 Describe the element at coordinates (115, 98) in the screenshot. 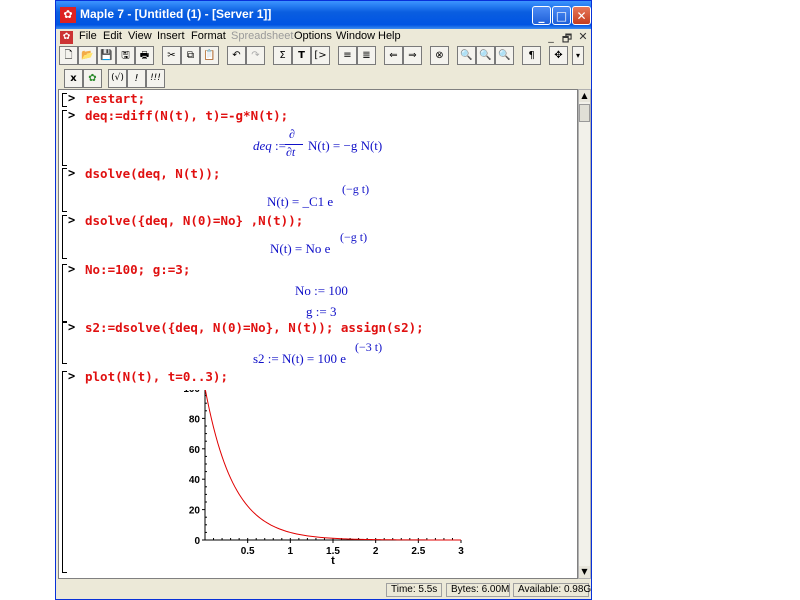

I see `input-line: restart;` at that location.